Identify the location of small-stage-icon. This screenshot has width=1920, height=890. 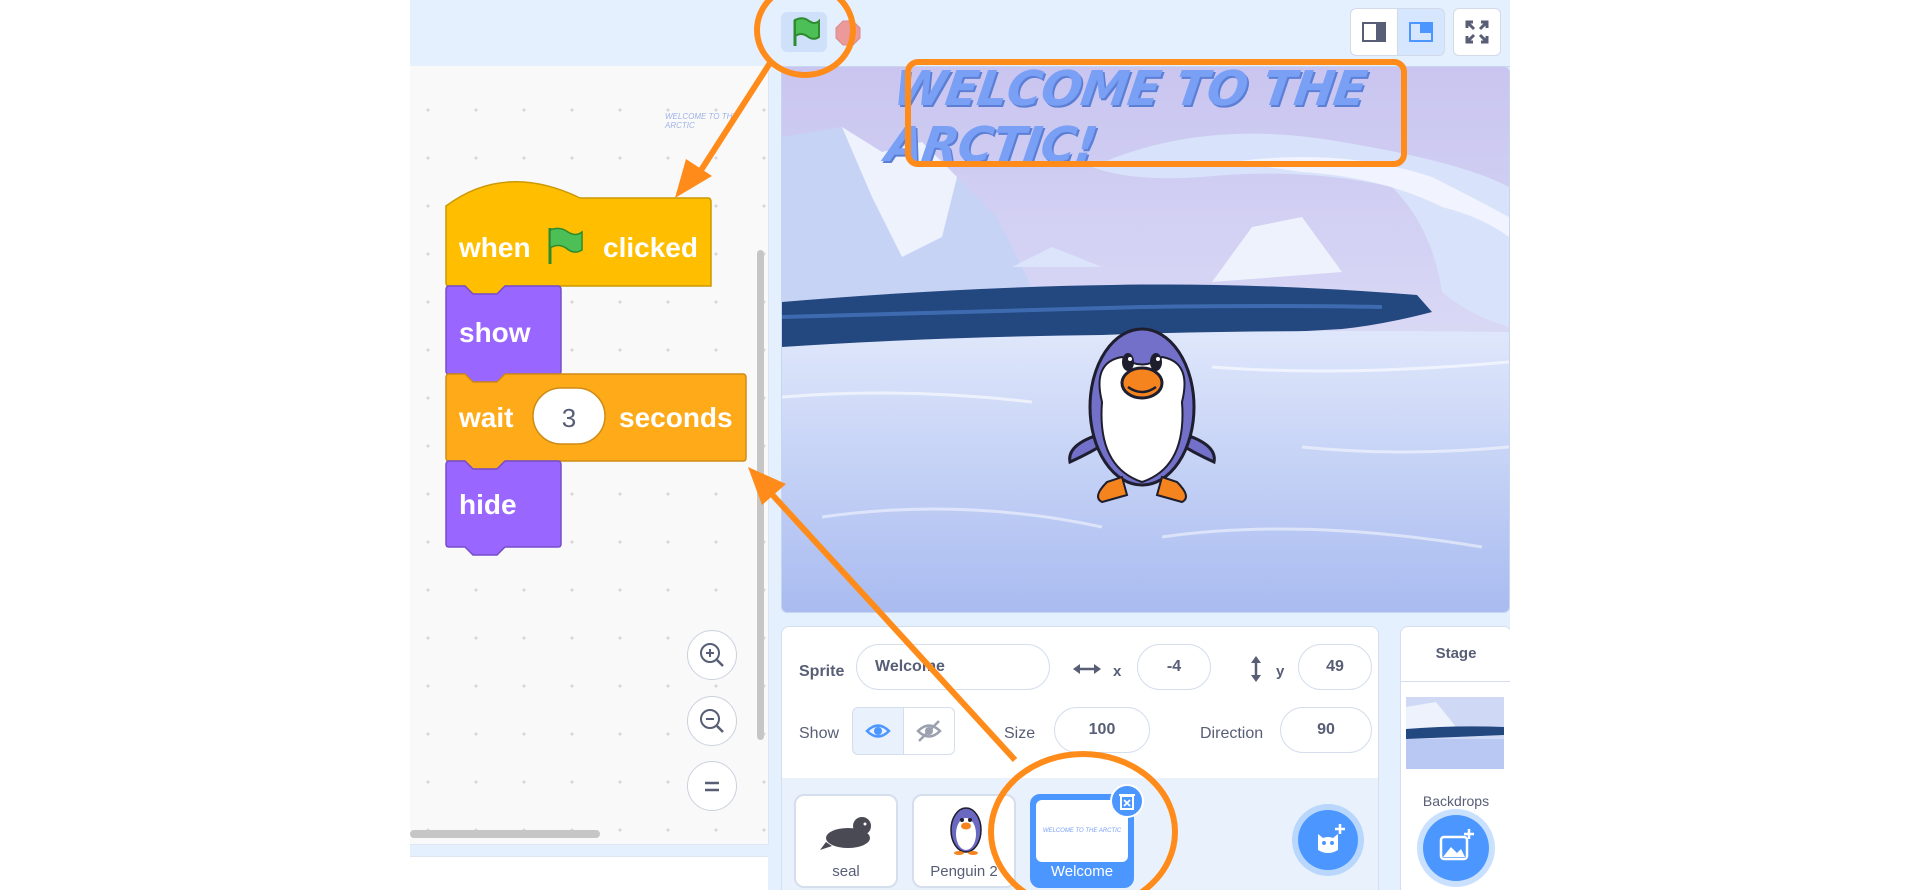
(1374, 32).